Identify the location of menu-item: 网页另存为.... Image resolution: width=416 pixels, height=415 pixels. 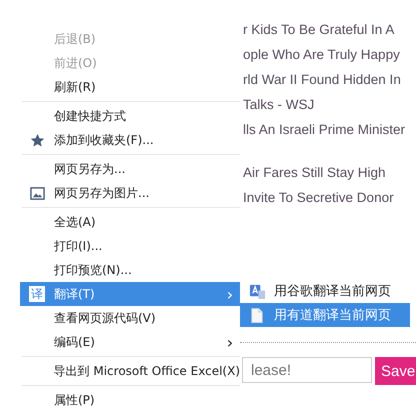
(130, 169).